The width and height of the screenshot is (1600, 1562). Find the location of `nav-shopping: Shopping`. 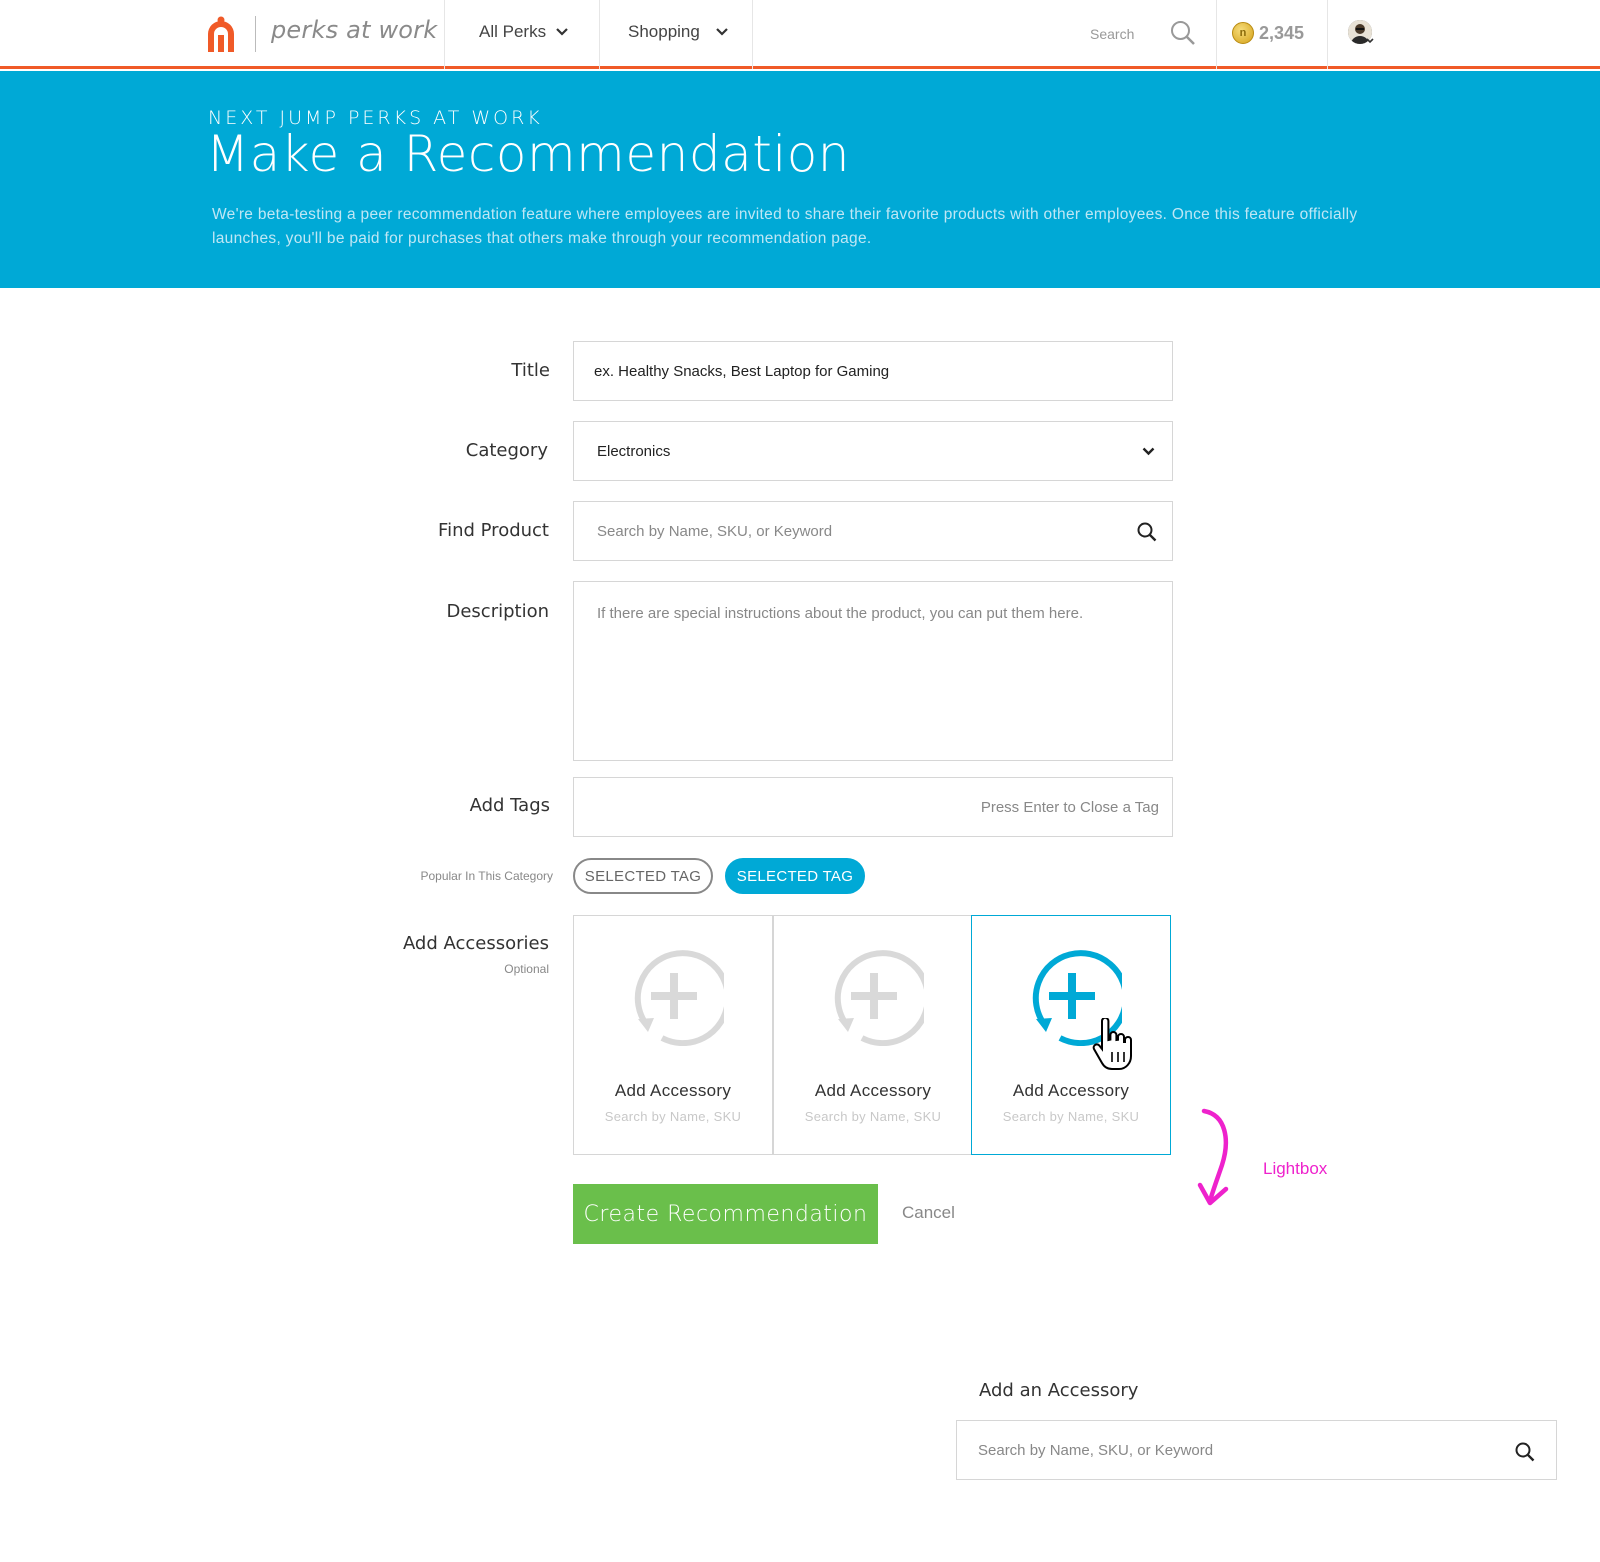

nav-shopping: Shopping is located at coordinates (678, 32).